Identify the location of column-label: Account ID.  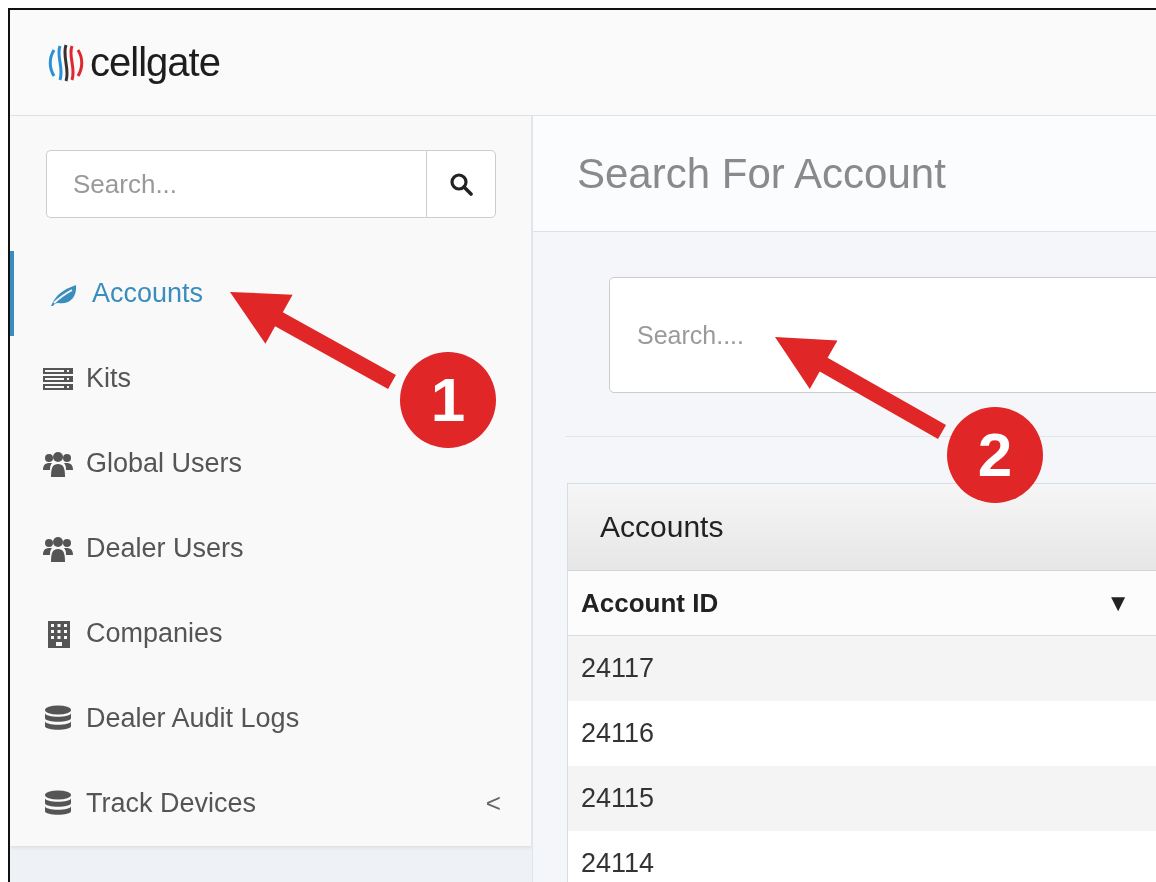
(650, 603).